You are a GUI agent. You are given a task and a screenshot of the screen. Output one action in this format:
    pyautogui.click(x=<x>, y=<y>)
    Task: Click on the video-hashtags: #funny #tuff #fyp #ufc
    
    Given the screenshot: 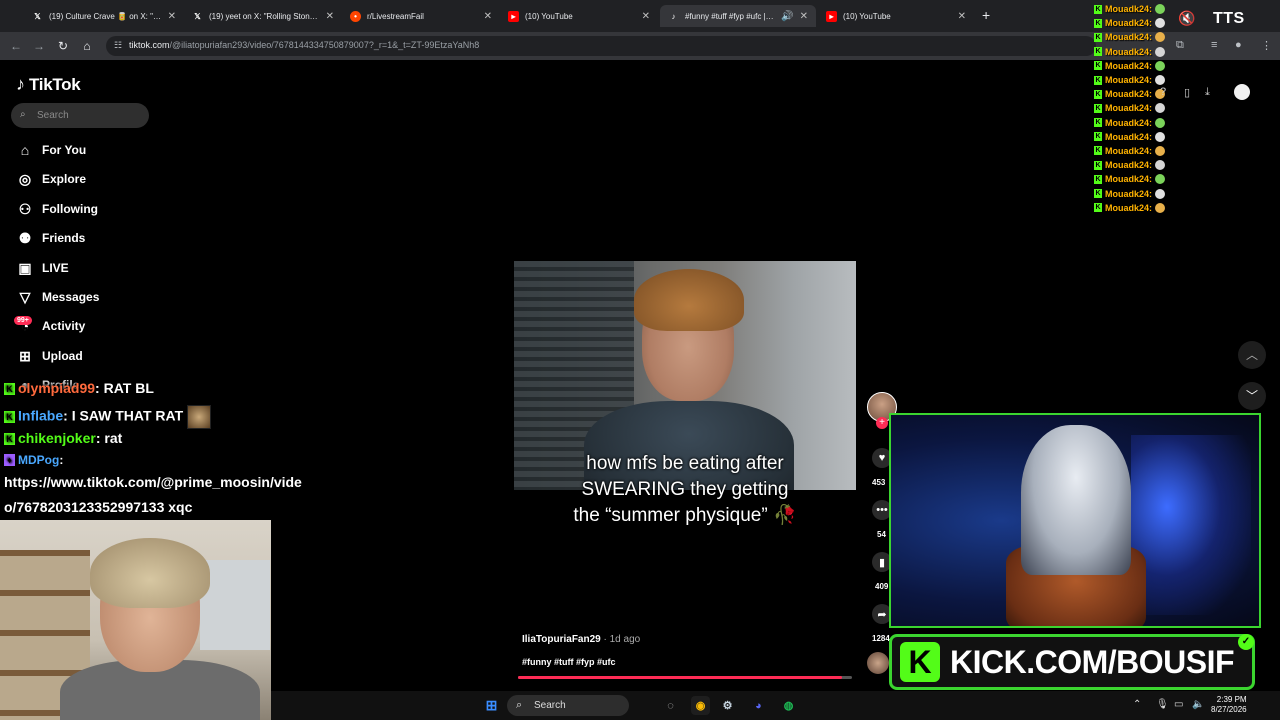 What is the action you would take?
    pyautogui.click(x=569, y=662)
    